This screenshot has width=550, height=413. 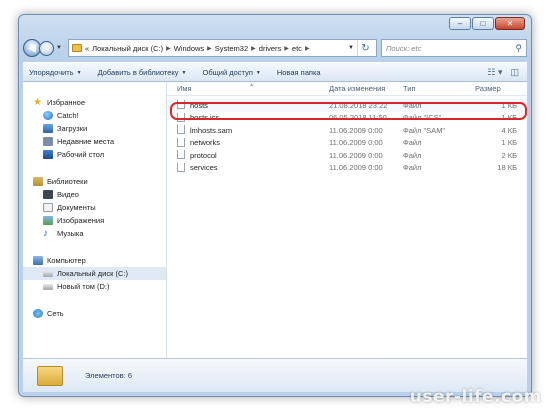 I want to click on sidebar-item-documents: Документы, so click(x=94, y=207).